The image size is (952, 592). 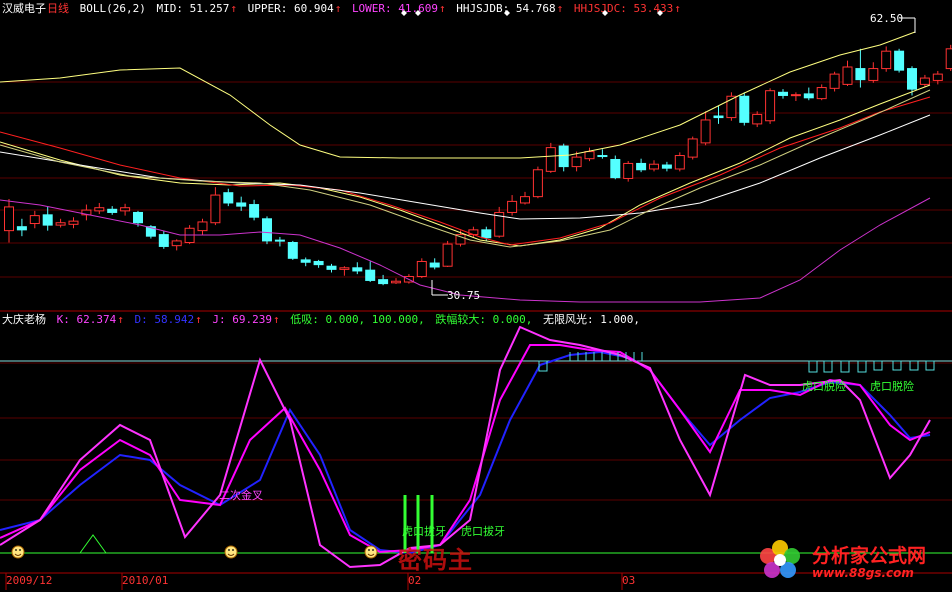 What do you see at coordinates (415, 580) in the screenshot?
I see `date-label: 02` at bounding box center [415, 580].